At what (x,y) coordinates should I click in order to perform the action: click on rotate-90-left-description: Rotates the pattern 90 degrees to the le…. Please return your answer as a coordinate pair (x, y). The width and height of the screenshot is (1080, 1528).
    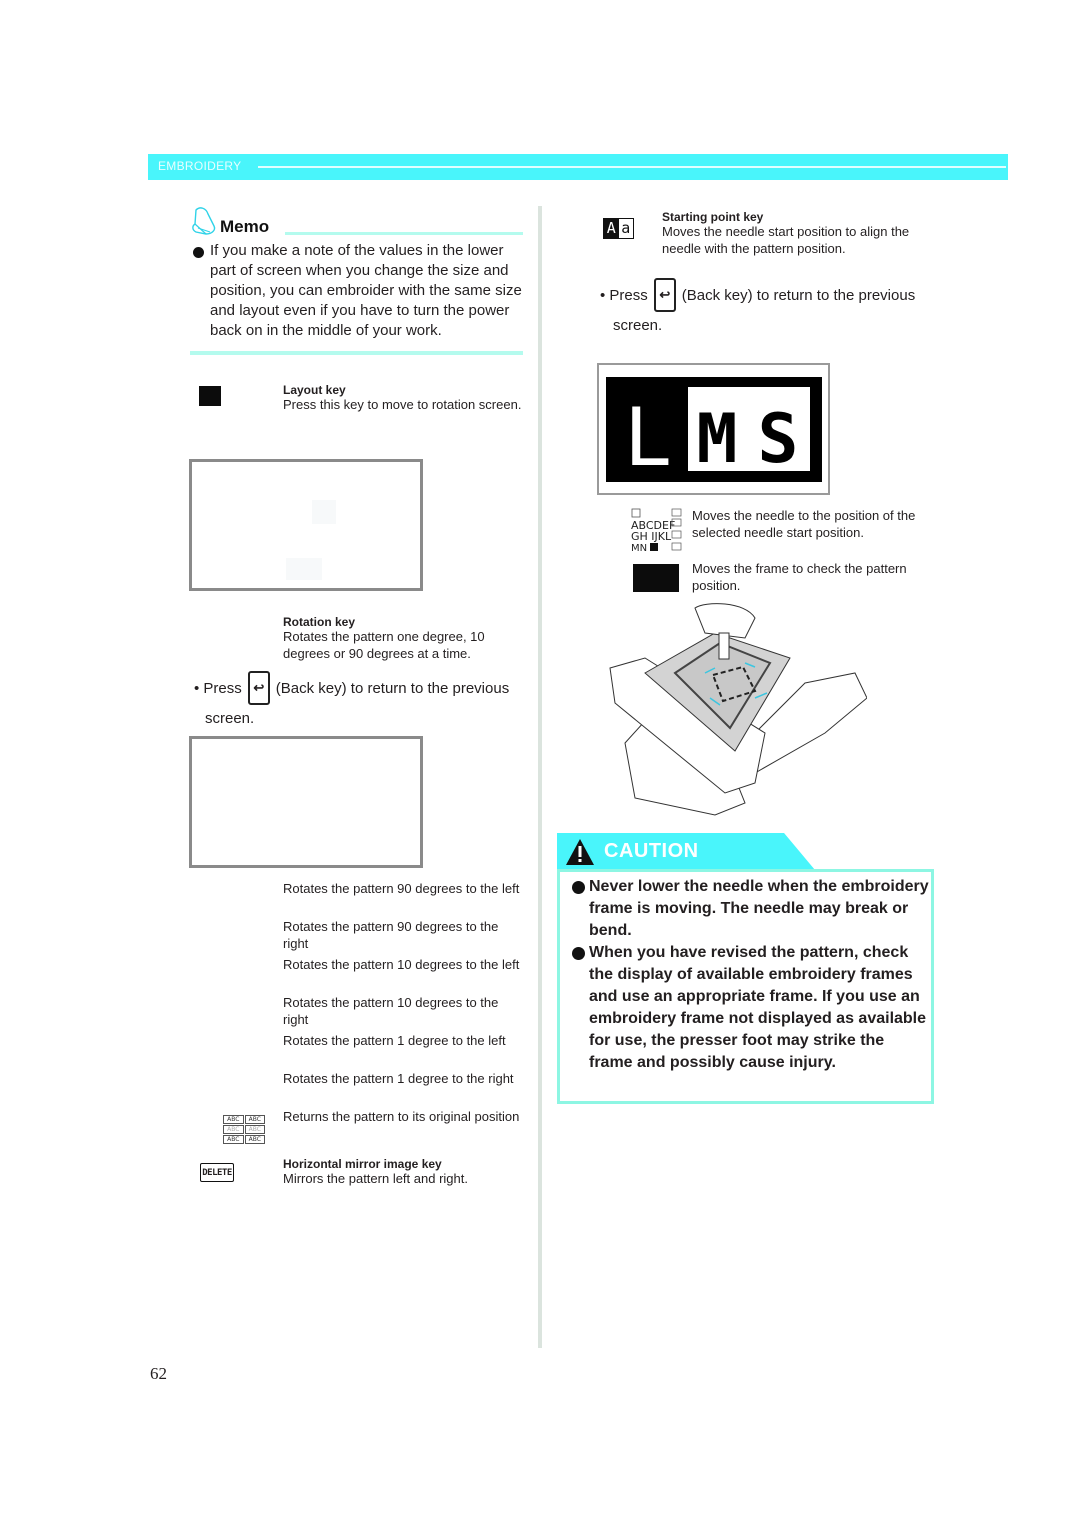
    Looking at the image, I should click on (401, 888).